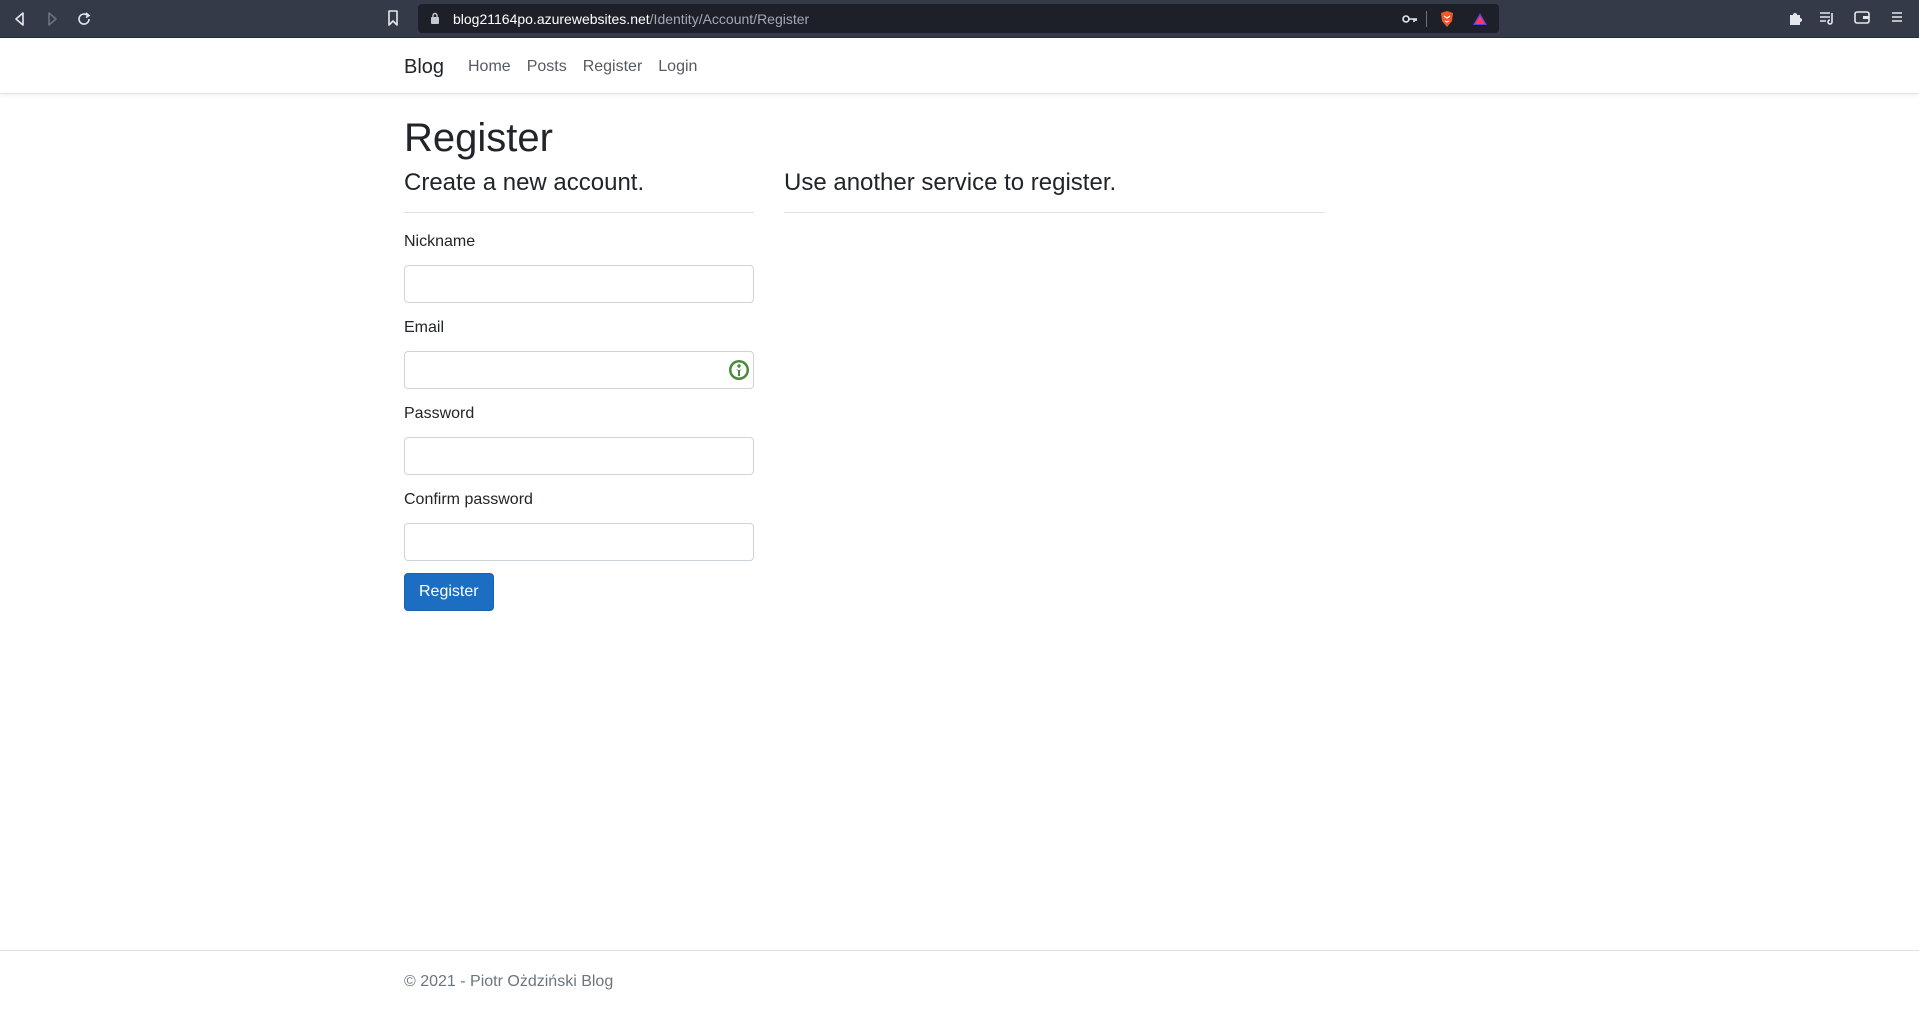  I want to click on nav-links: Home Posts Register Login, so click(582, 67).